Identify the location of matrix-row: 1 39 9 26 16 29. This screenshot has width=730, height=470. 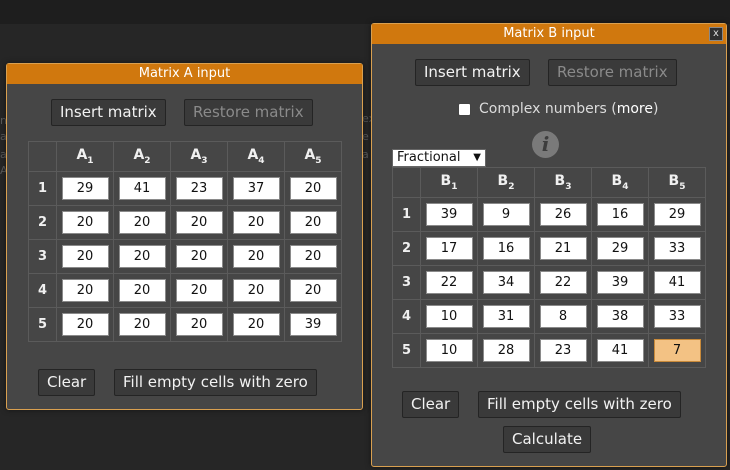
(549, 214).